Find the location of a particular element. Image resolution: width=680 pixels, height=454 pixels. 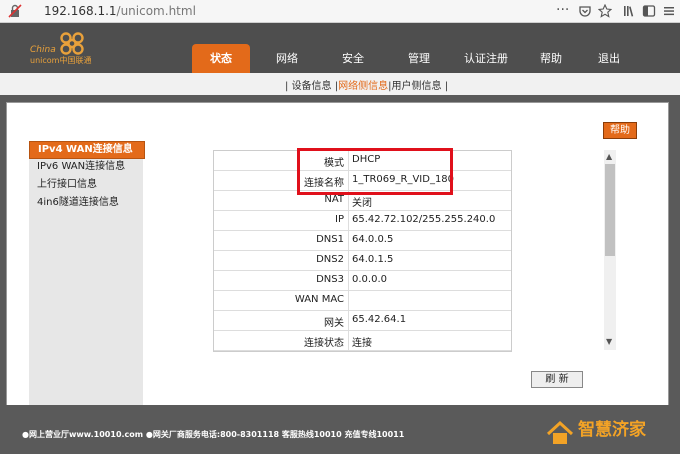

row-value: 64.0.1.5 is located at coordinates (373, 259).